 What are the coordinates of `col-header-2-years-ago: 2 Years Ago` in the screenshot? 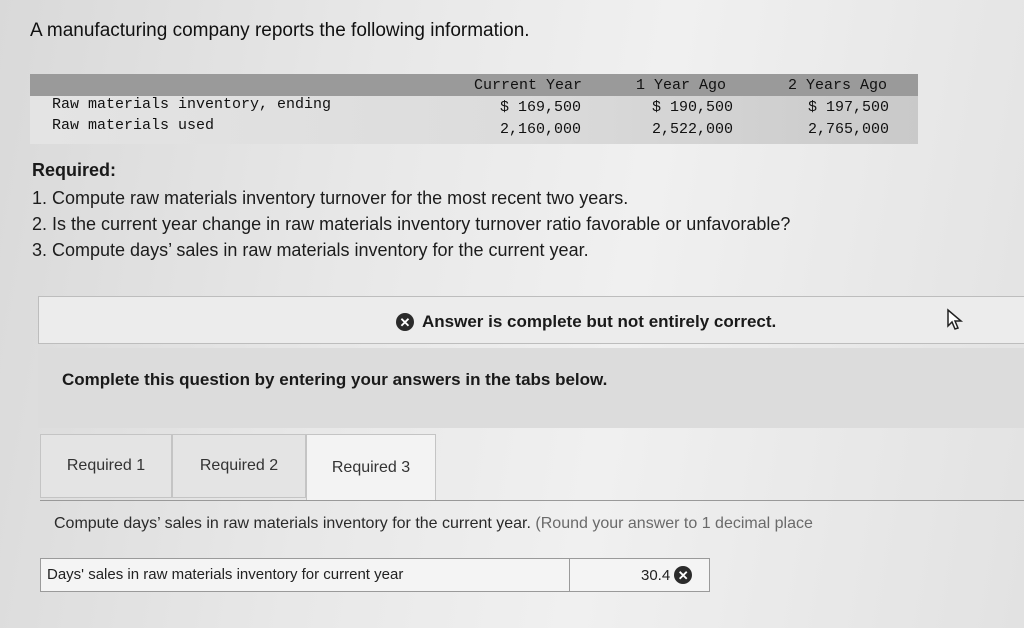 It's located at (838, 85).